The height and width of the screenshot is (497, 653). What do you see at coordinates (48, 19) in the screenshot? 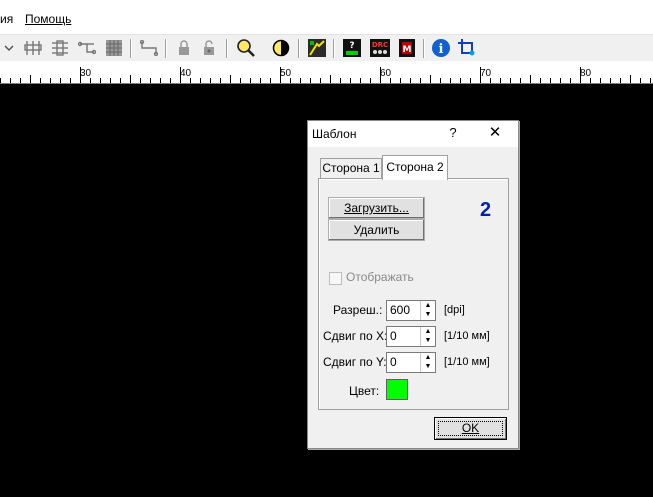
I see `menu-item-help: Помощь` at bounding box center [48, 19].